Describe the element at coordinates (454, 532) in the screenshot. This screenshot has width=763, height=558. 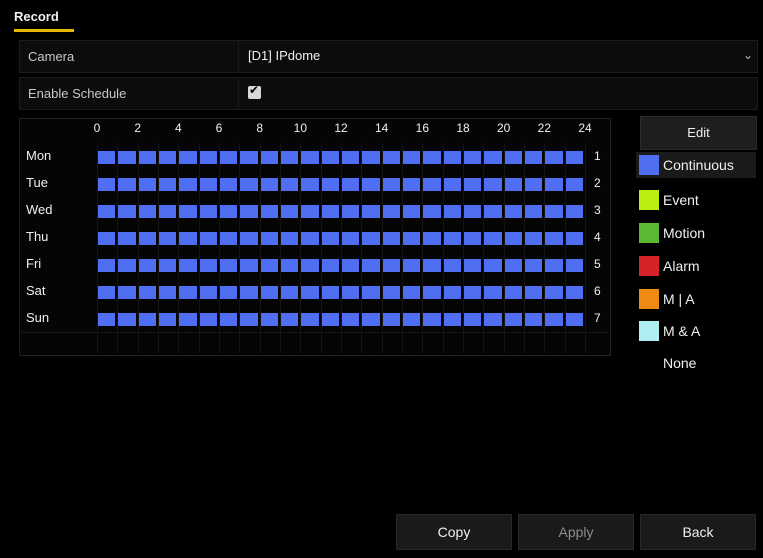
I see `copy-button: Copy` at that location.